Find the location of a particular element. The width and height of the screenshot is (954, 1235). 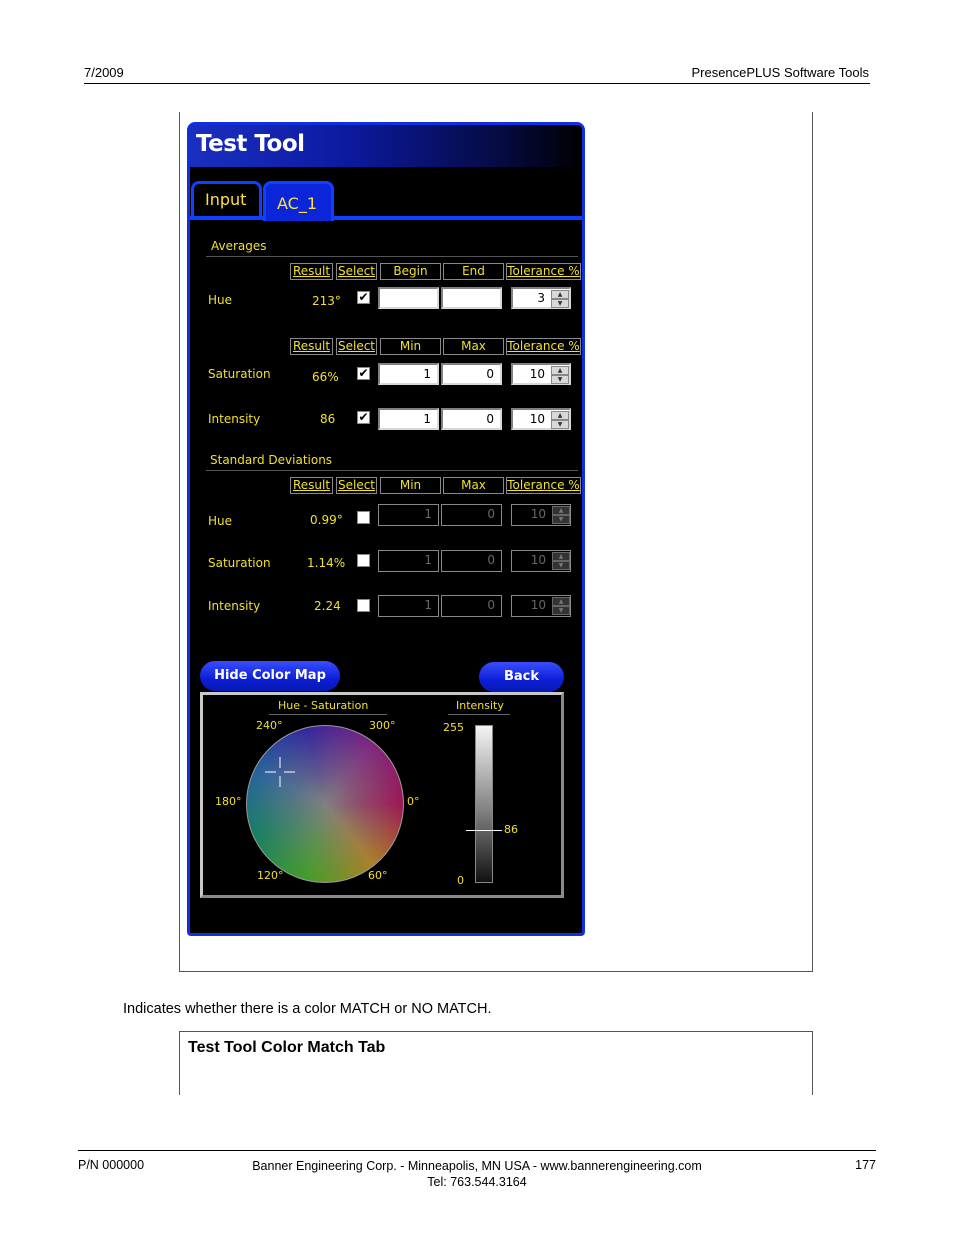

angle-240: 240° is located at coordinates (269, 725).